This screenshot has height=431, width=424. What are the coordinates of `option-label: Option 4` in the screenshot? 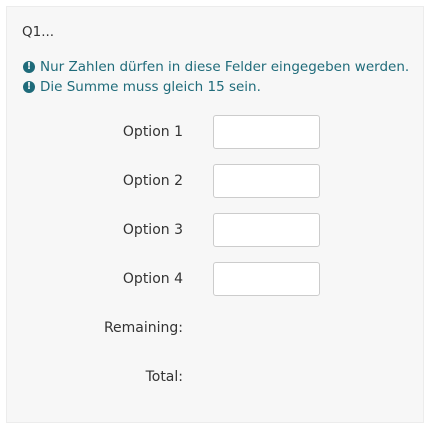 It's located at (152, 279).